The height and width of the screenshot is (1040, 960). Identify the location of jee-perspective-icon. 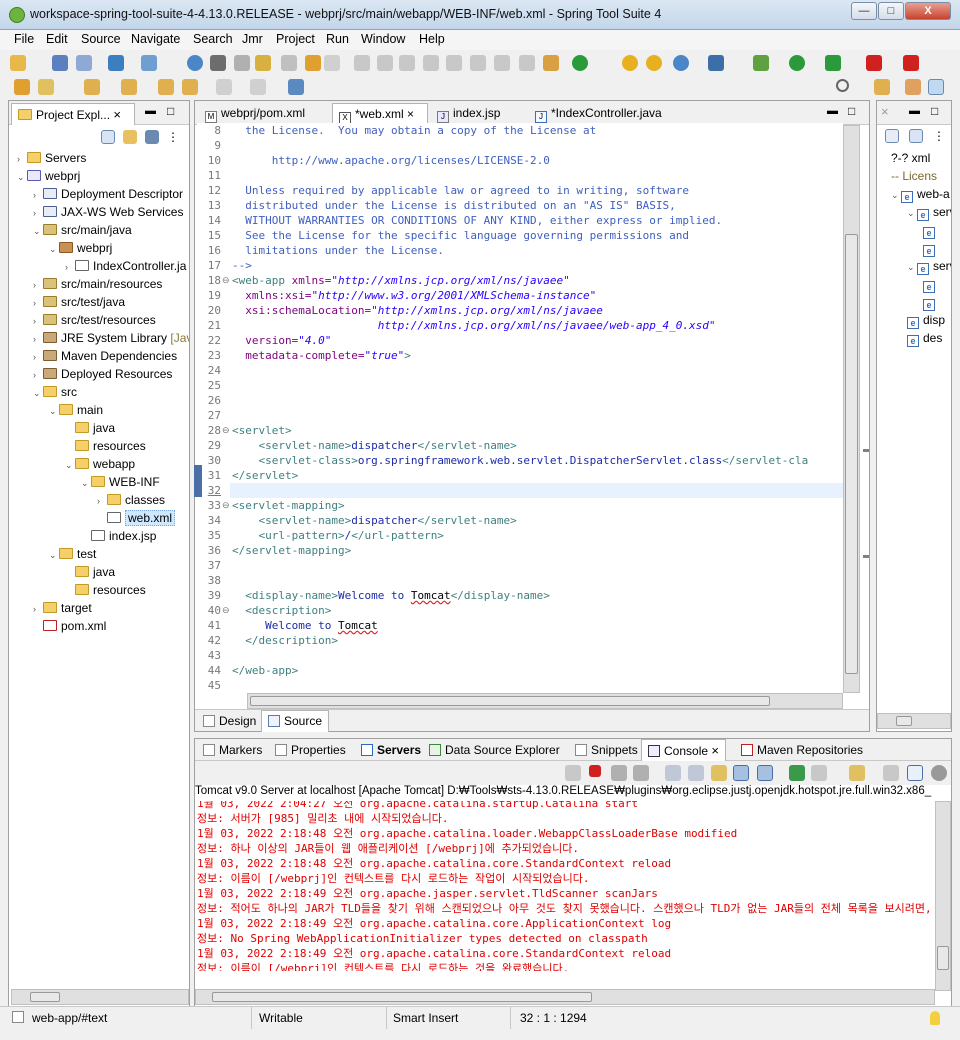
(913, 87).